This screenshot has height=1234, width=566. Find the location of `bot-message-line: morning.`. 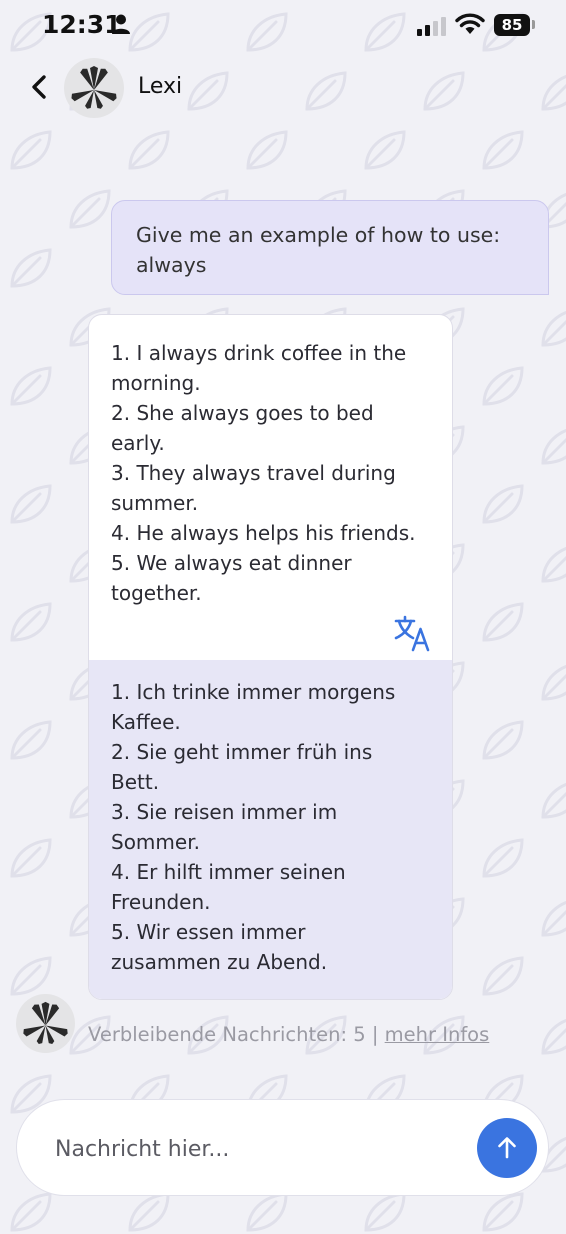

bot-message-line: morning. is located at coordinates (156, 383).